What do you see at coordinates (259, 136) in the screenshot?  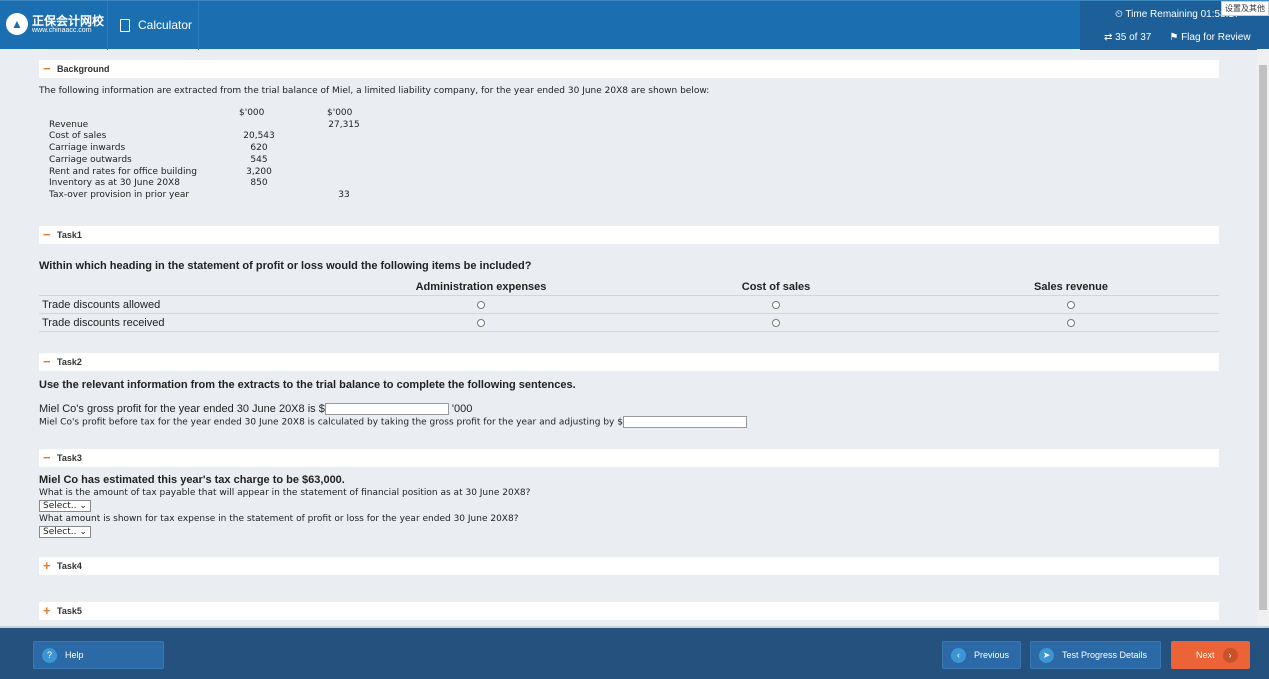 I see `row-value: 20,543` at bounding box center [259, 136].